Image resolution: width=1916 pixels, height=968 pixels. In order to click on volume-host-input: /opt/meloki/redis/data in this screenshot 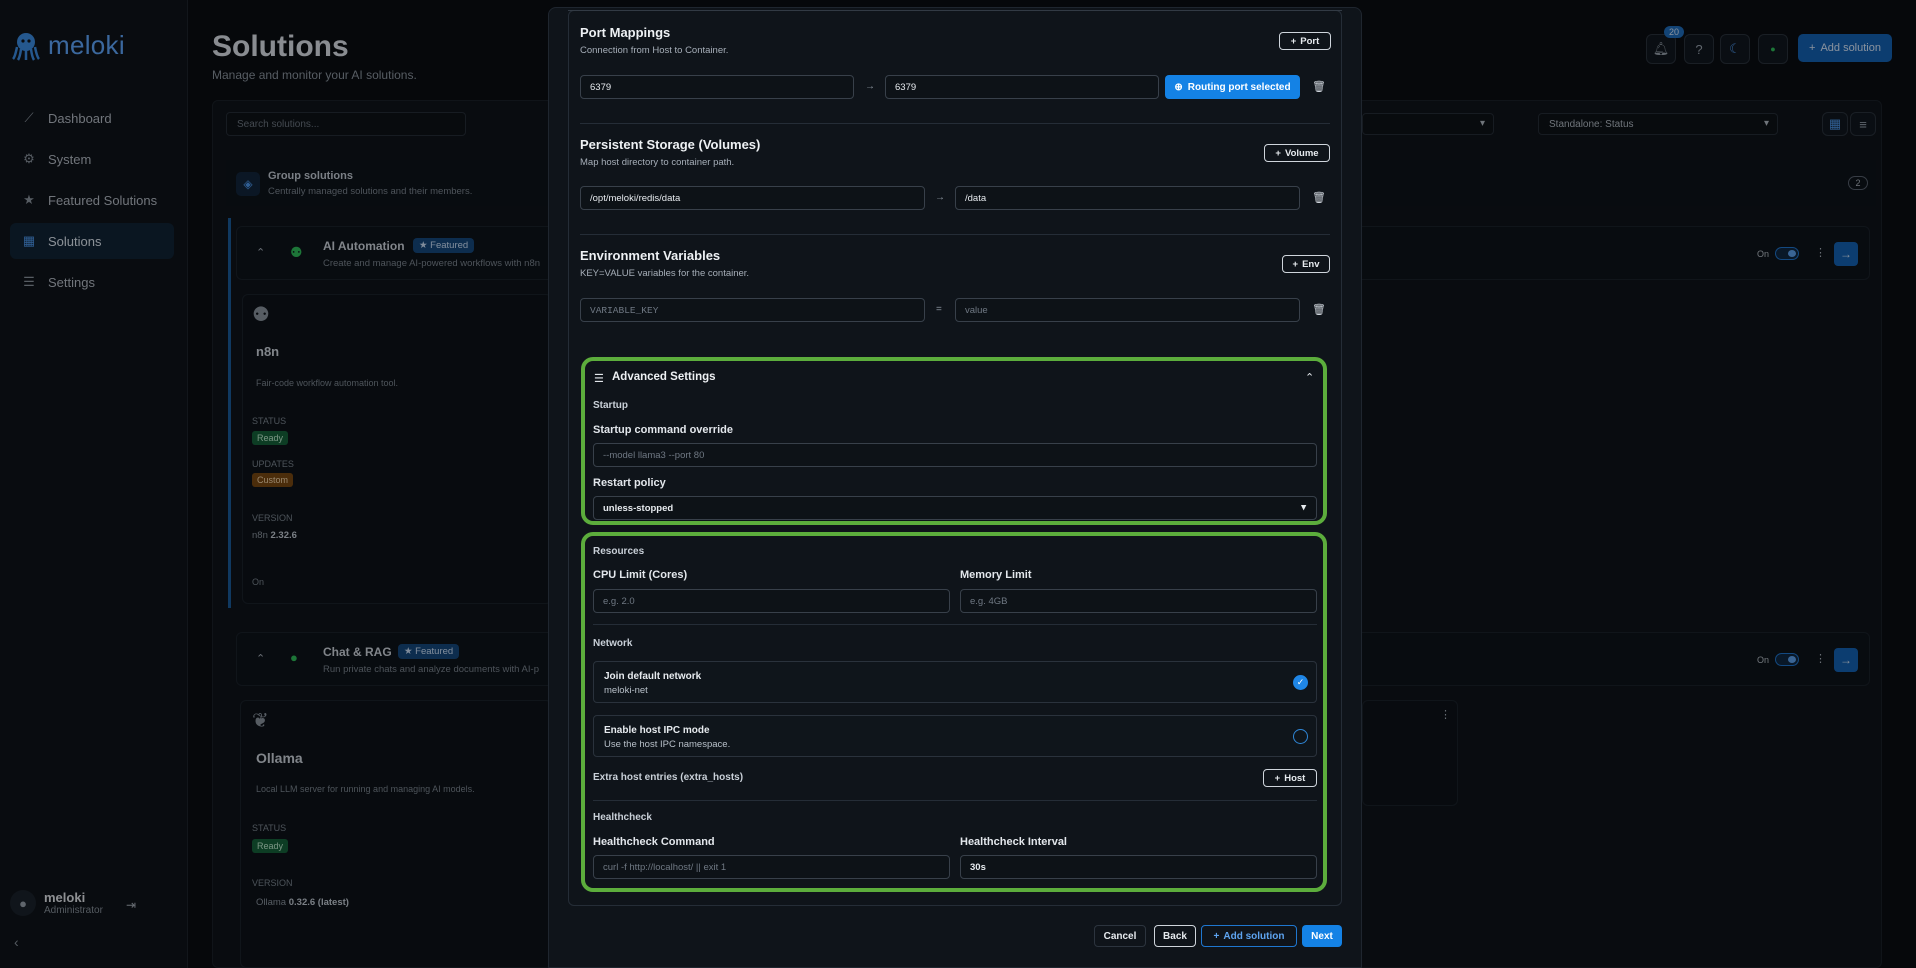, I will do `click(752, 198)`.